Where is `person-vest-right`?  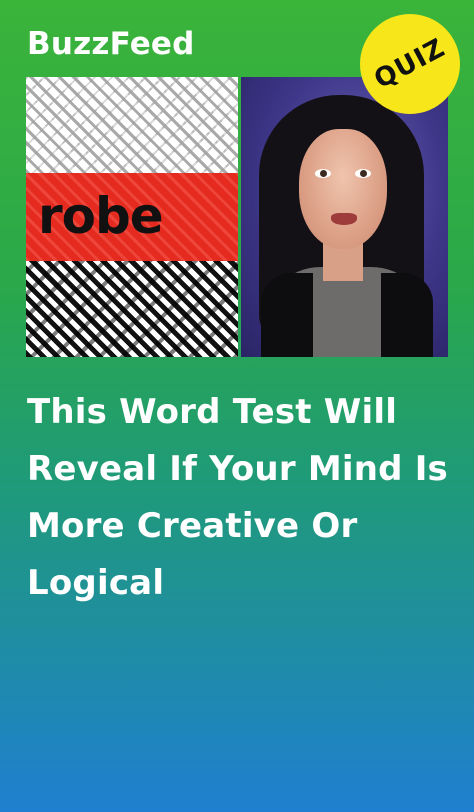 person-vest-right is located at coordinates (407, 315).